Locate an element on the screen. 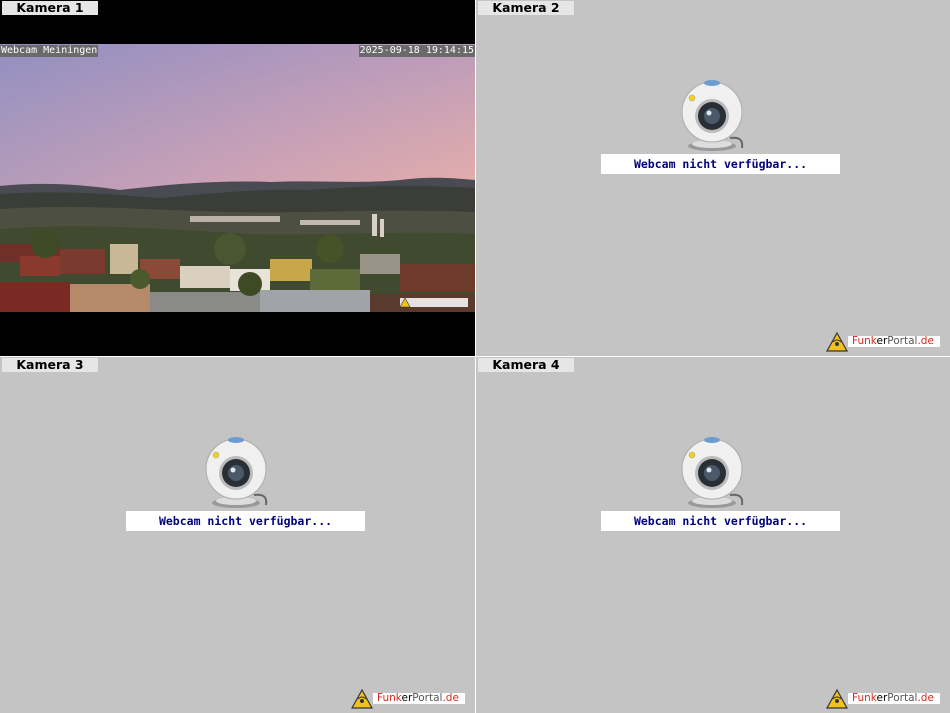  camera-label: Kamera 1 is located at coordinates (50, 8).